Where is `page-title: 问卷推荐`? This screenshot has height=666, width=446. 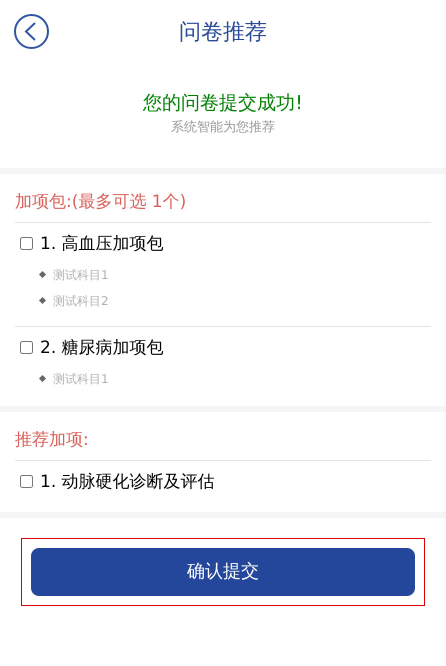
page-title: 问卷推荐 is located at coordinates (223, 32).